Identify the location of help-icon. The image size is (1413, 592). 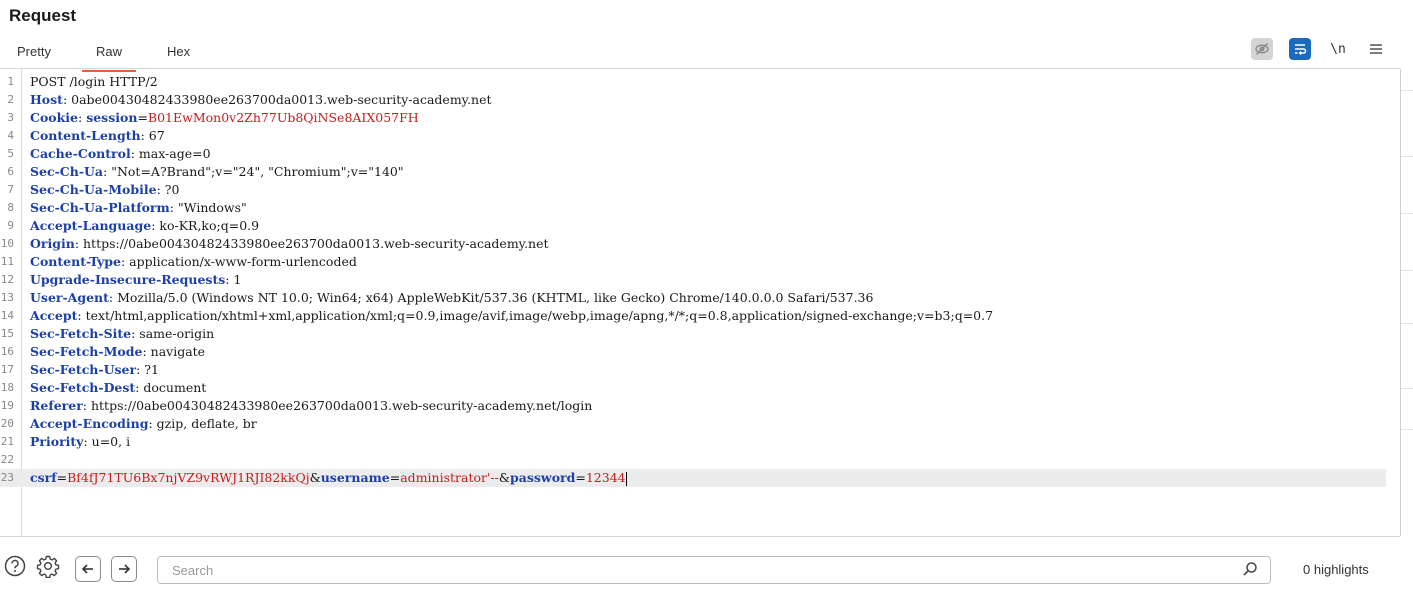
(15, 566).